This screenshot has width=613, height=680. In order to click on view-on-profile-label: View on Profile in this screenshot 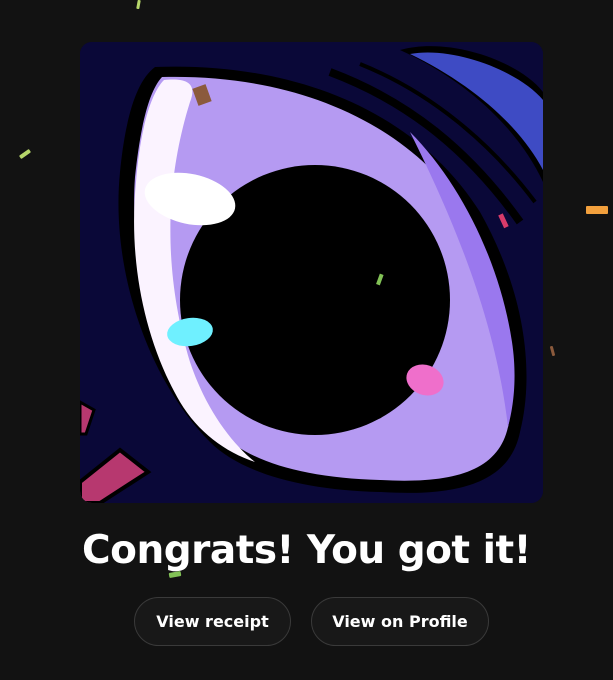, I will do `click(400, 621)`.